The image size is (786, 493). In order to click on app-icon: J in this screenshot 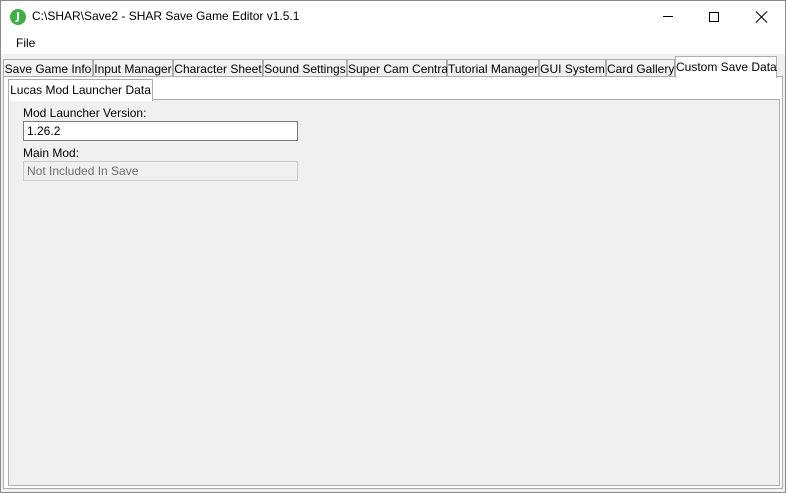, I will do `click(18, 17)`.